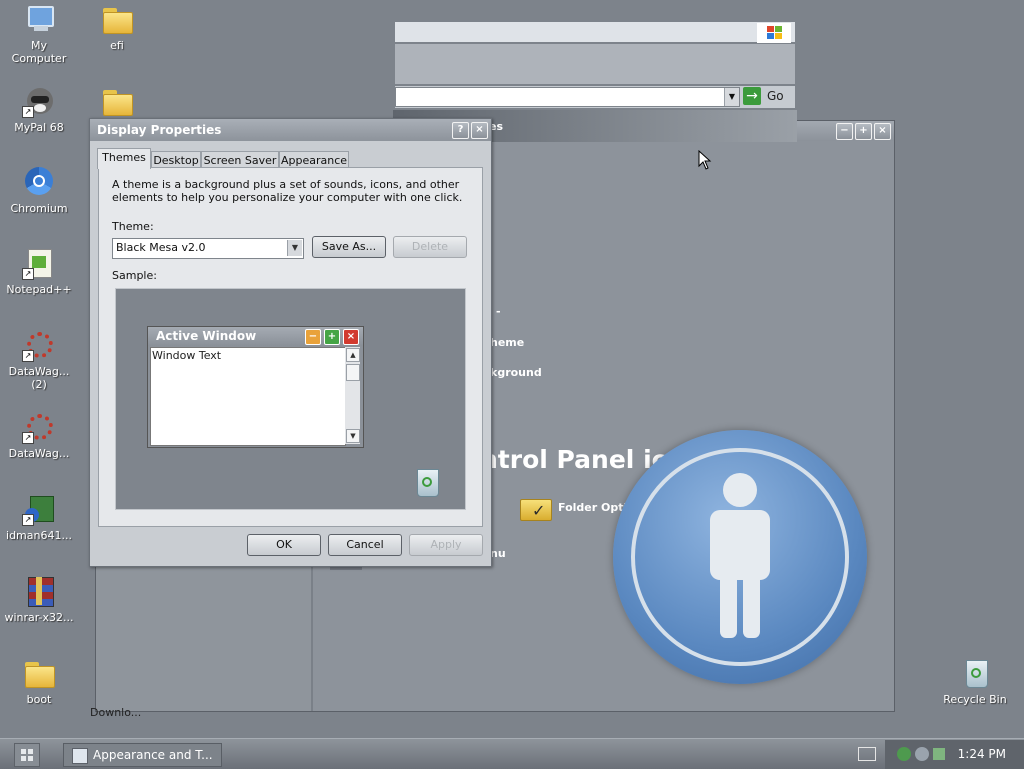 The image size is (1024, 769). Describe the element at coordinates (939, 754) in the screenshot. I see `safely-remove-icon` at that location.